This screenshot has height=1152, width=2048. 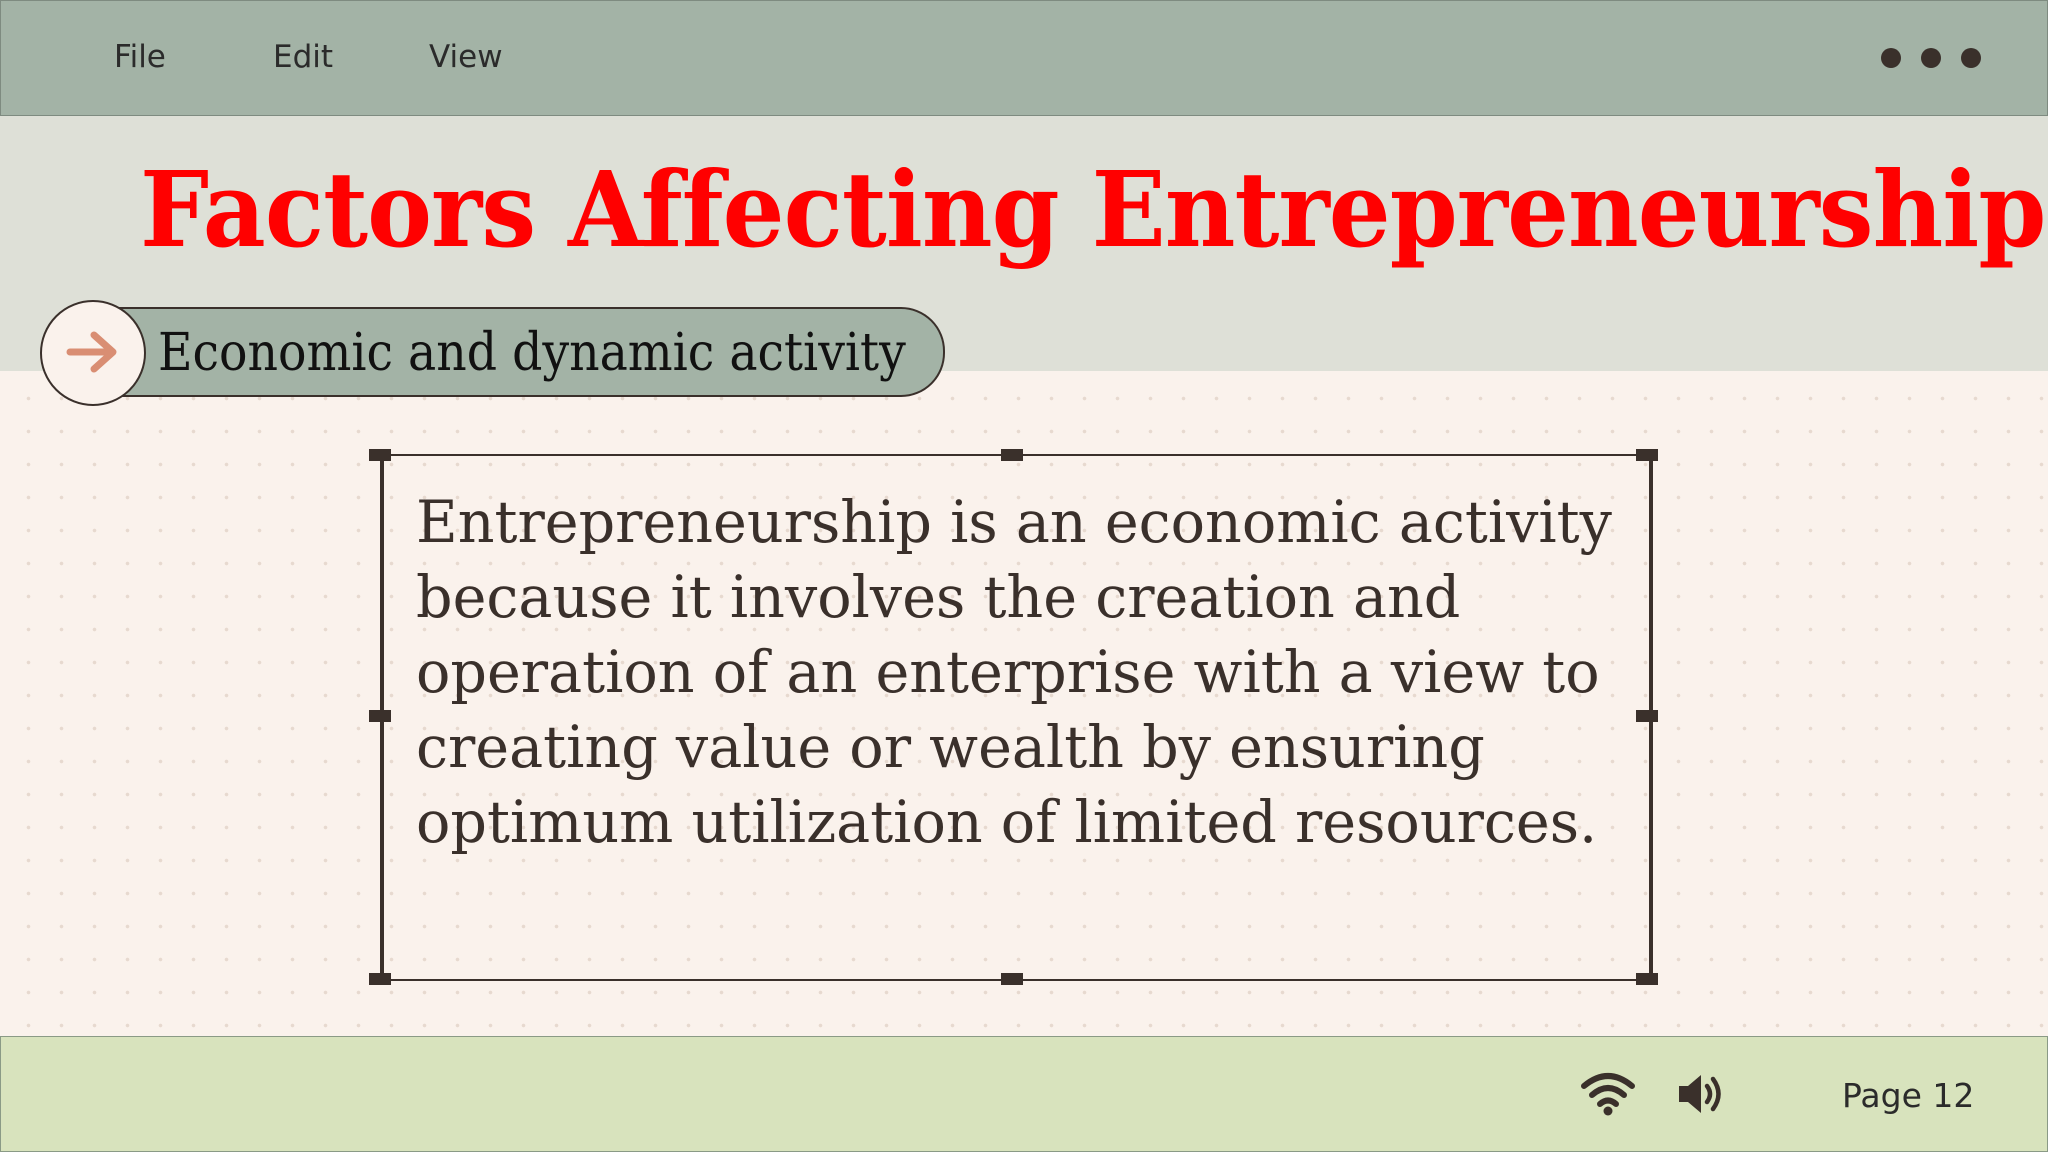 I want to click on page-number: Page 12, so click(x=1908, y=1095).